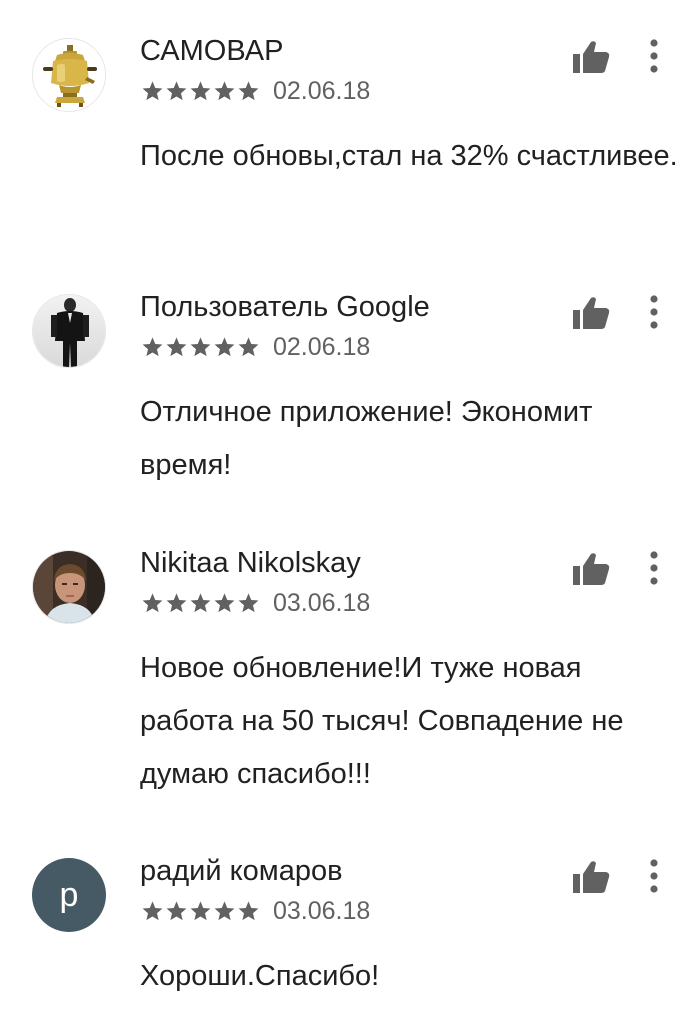 Image resolution: width=700 pixels, height=1027 pixels. I want to click on review-text: Отличное приложение! Экономит время!, so click(366, 438).